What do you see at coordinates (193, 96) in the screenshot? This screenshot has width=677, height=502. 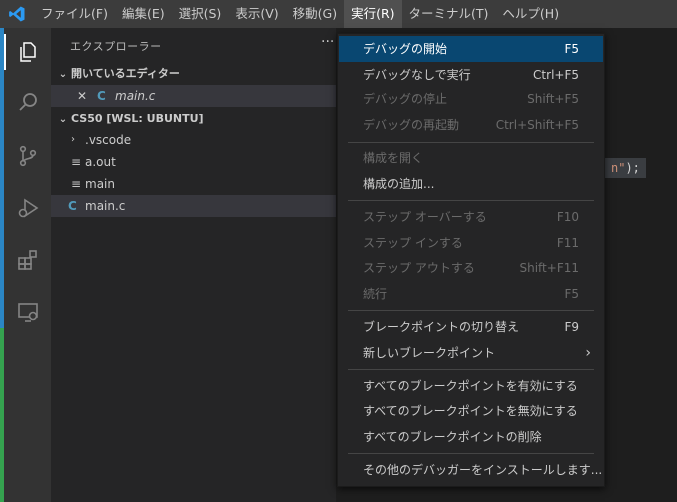 I see `open-editor-item: ✕ C main.c` at bounding box center [193, 96].